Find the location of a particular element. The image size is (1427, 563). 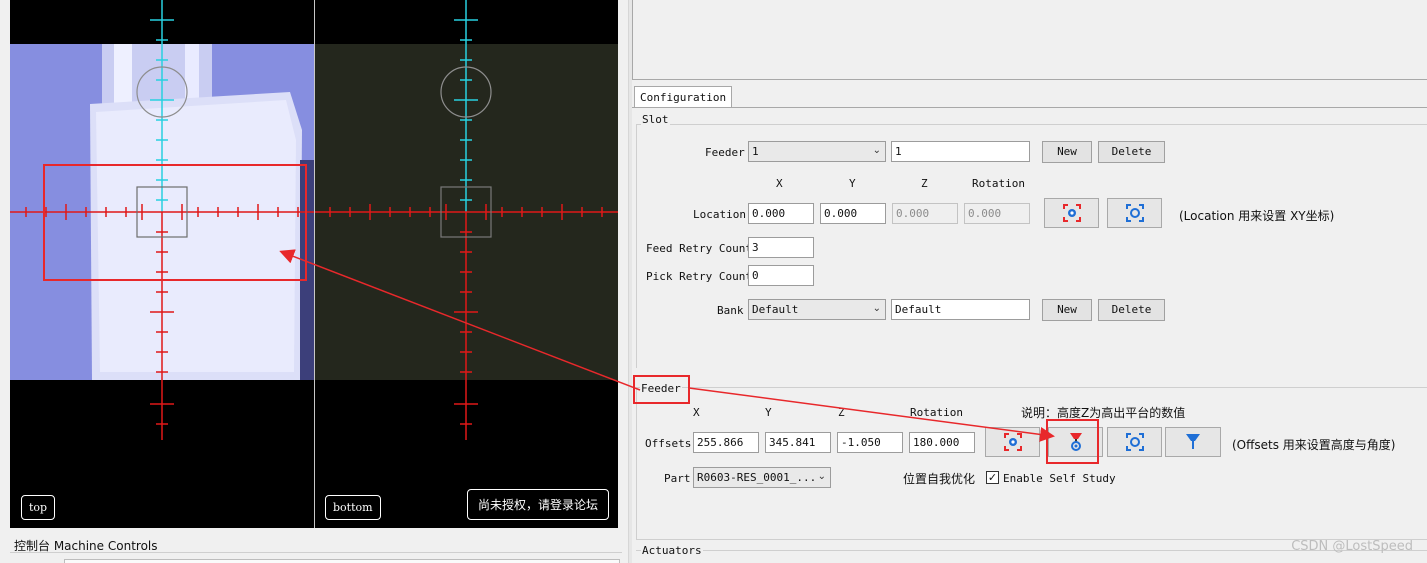

self-optimize-label: 位置自我优化 is located at coordinates (939, 479).